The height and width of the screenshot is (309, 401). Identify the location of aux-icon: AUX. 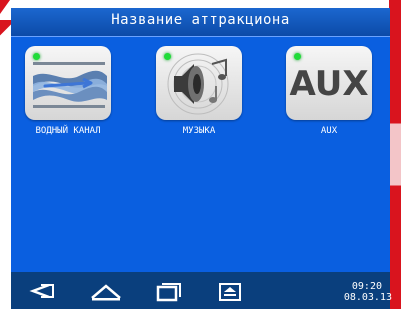
(329, 84).